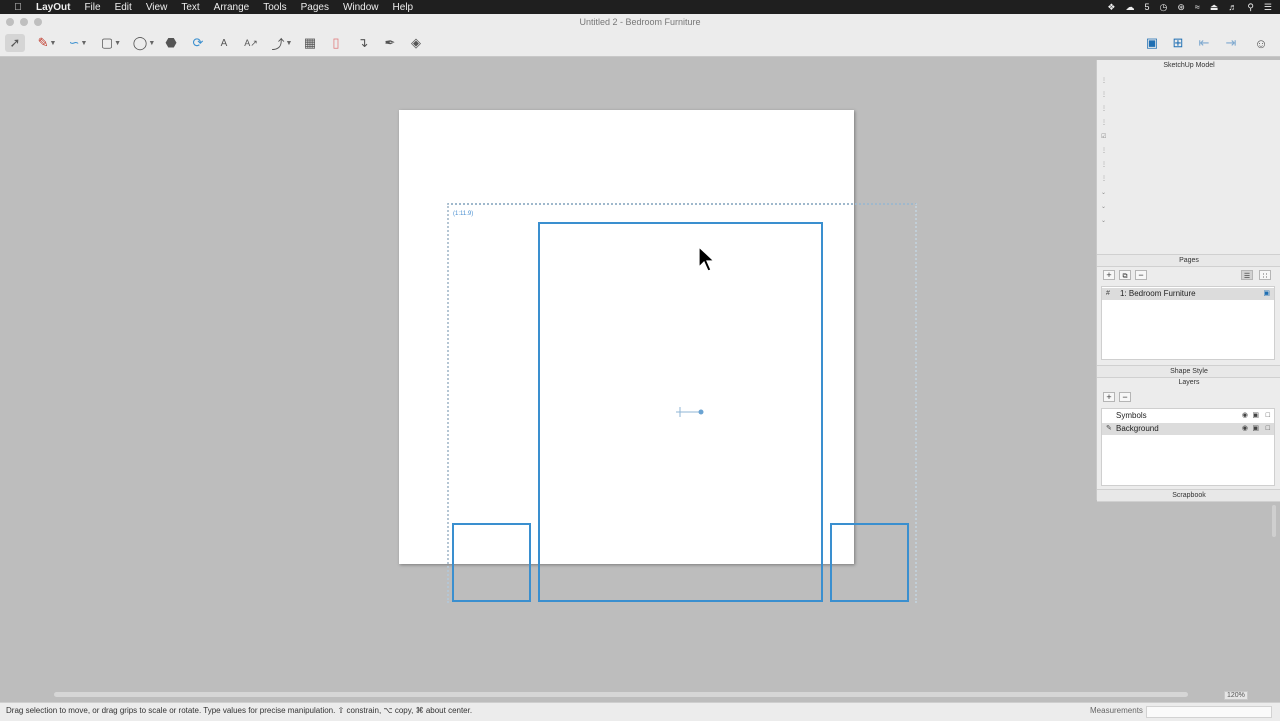  I want to click on paint-tool-button: ✒, so click(390, 43).